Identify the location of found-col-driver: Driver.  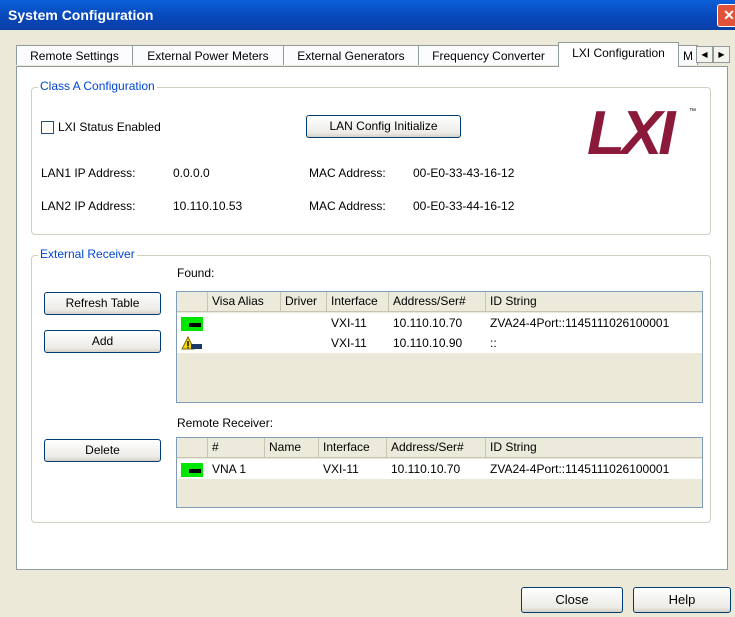
(304, 302).